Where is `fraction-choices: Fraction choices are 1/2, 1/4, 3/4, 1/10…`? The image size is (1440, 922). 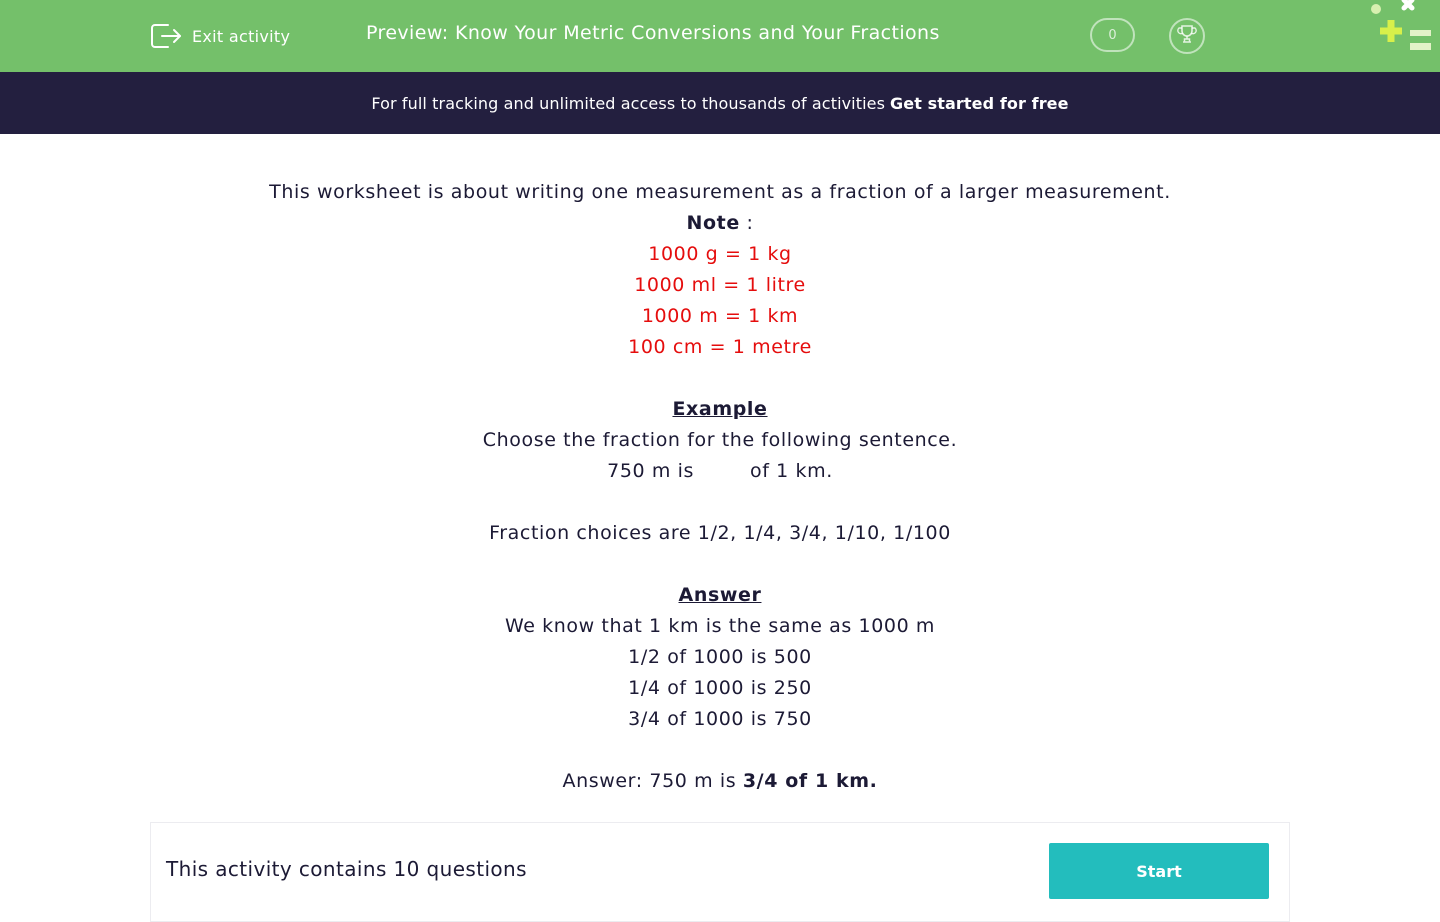
fraction-choices: Fraction choices are 1/2, 1/4, 3/4, 1/10… is located at coordinates (720, 533).